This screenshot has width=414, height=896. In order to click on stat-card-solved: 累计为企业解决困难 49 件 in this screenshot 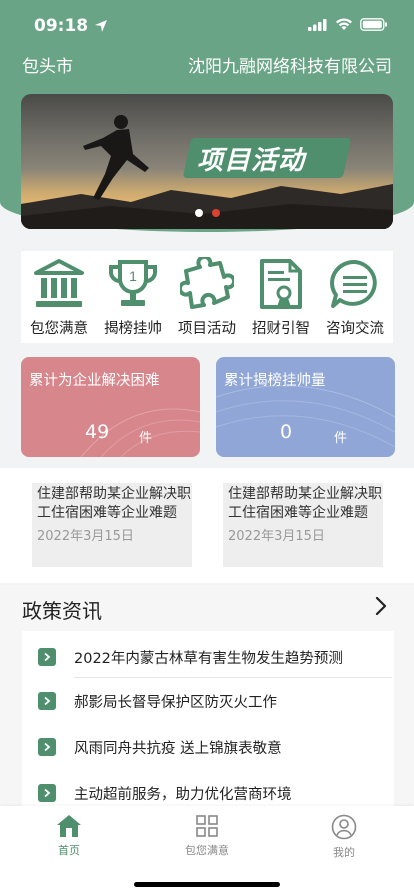, I will do `click(110, 407)`.